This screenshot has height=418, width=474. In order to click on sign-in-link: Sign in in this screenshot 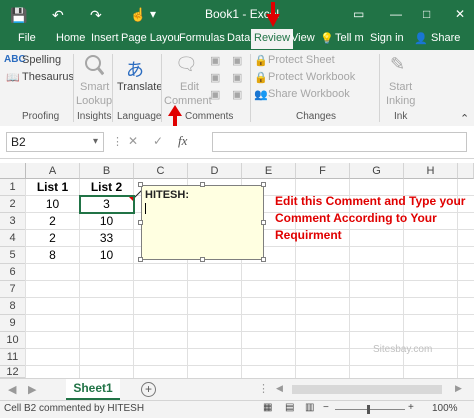, I will do `click(387, 38)`.